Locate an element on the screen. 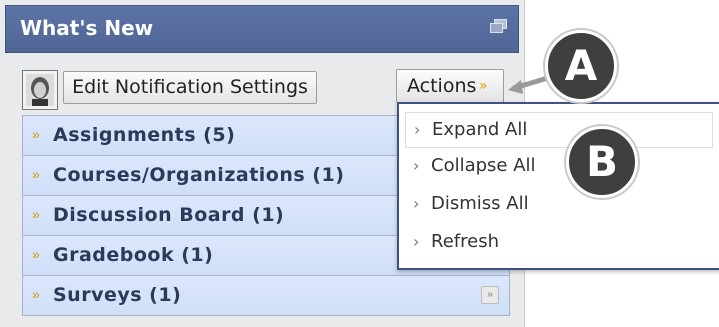 This screenshot has height=327, width=719. edit-notification-settings-button: Edit Notification Settings is located at coordinates (190, 87).